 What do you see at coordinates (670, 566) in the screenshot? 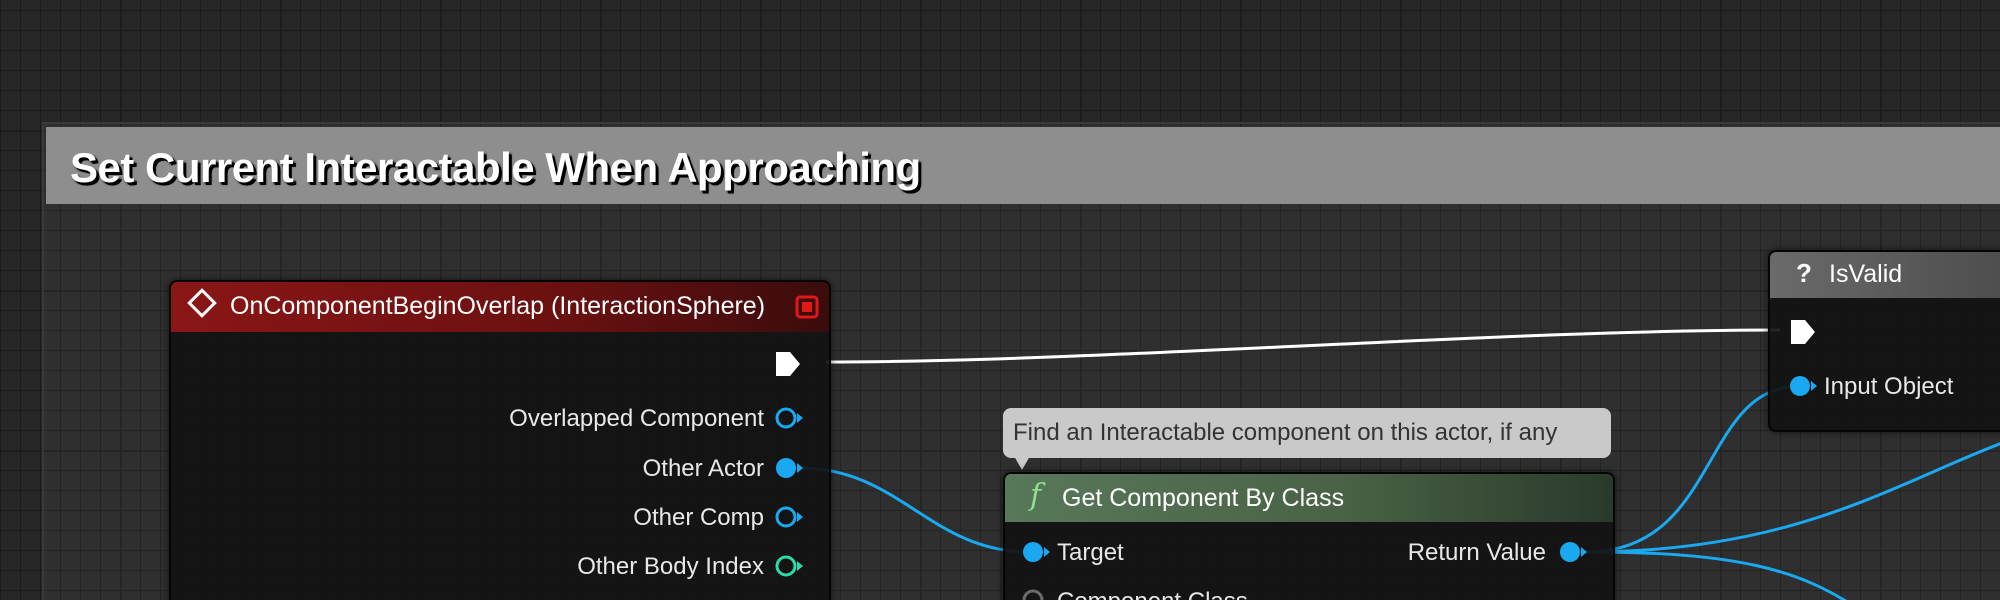
I see `other-body-index-label: Other Body Index` at bounding box center [670, 566].